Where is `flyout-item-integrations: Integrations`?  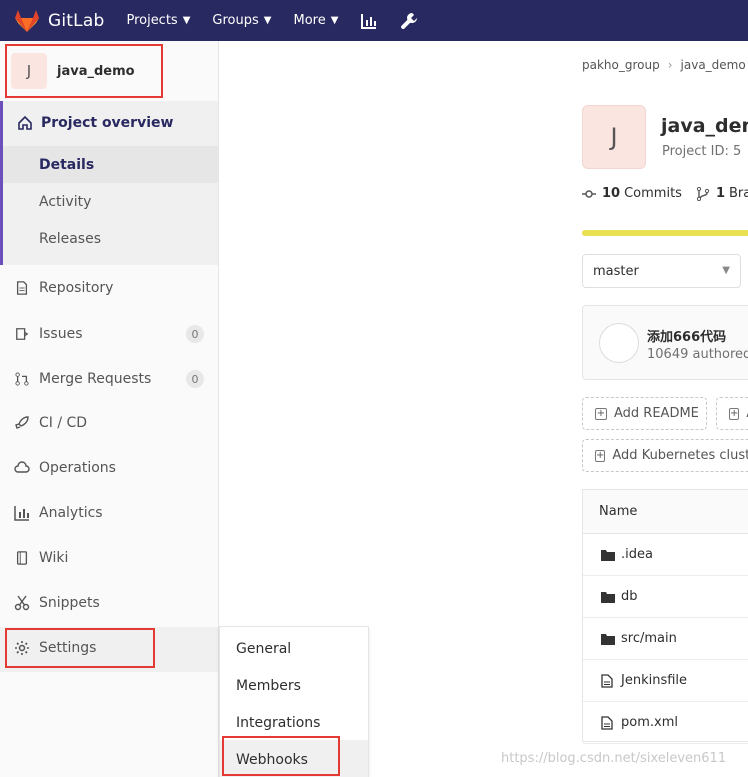 flyout-item-integrations: Integrations is located at coordinates (278, 723).